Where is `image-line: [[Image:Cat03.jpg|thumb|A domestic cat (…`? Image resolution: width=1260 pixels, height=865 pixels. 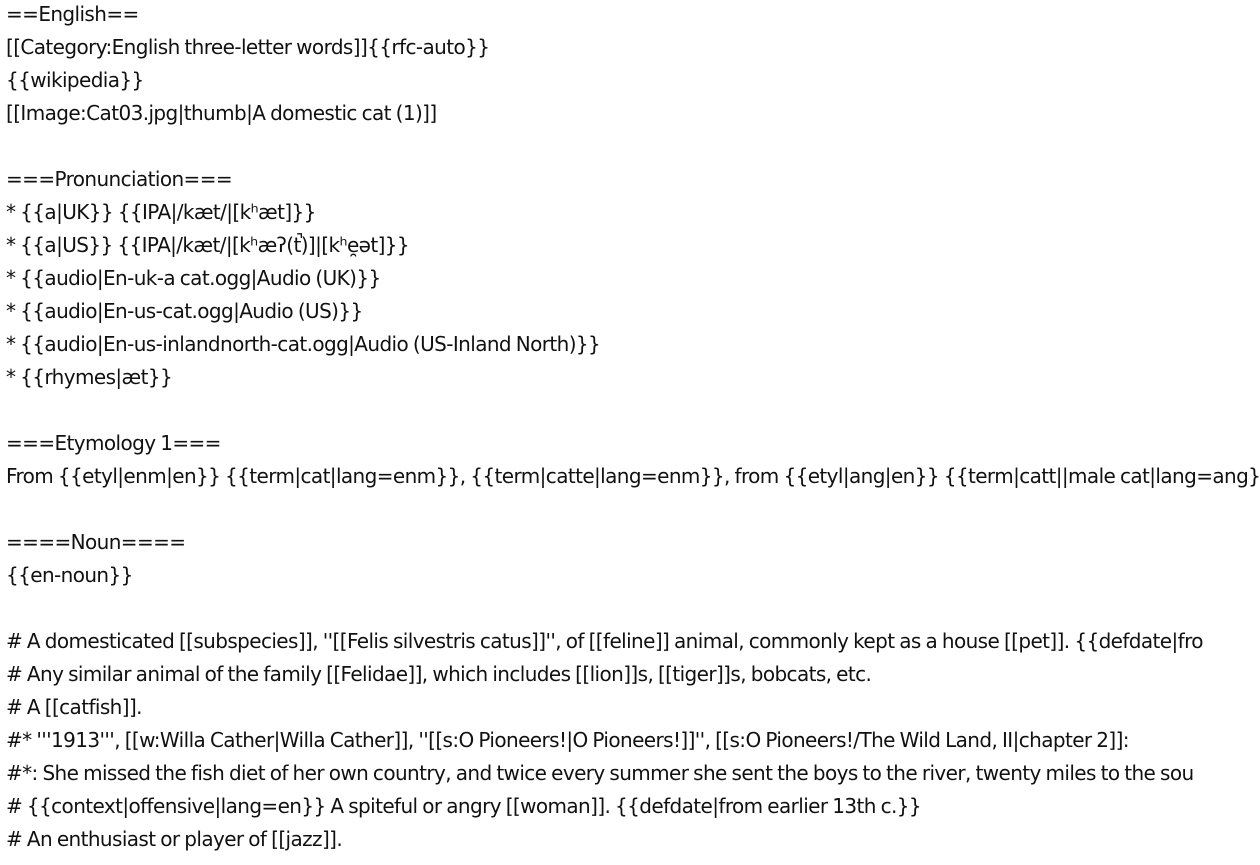 image-line: [[Image:Cat03.jpg|thumb|A domestic cat (… is located at coordinates (221, 113).